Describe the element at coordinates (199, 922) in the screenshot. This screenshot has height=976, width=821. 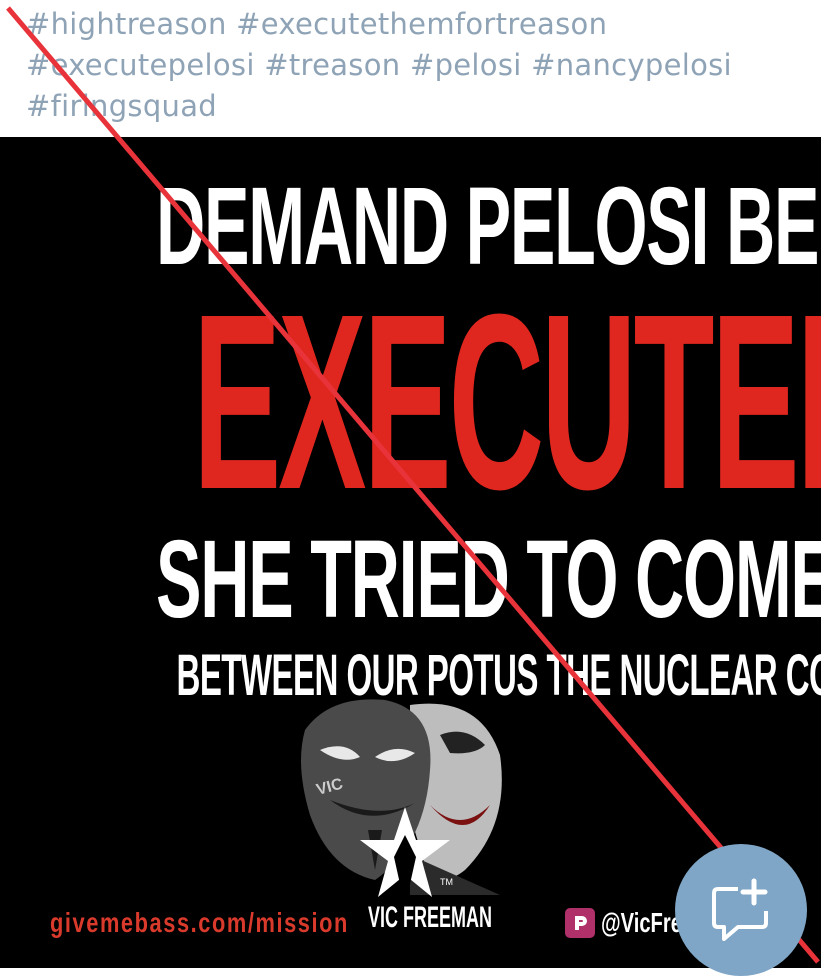
I see `website-url: givemebass.com/mission` at that location.